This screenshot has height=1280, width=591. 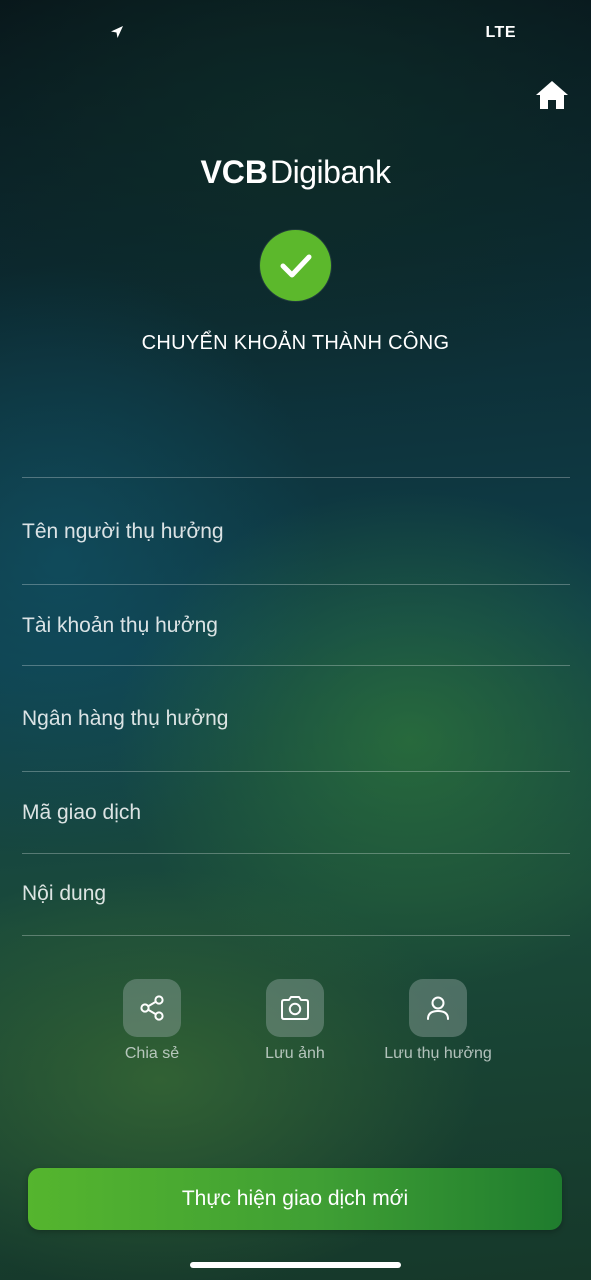 I want to click on new-transaction-button: Thực hiện giao dịch mới, so click(x=295, y=1199).